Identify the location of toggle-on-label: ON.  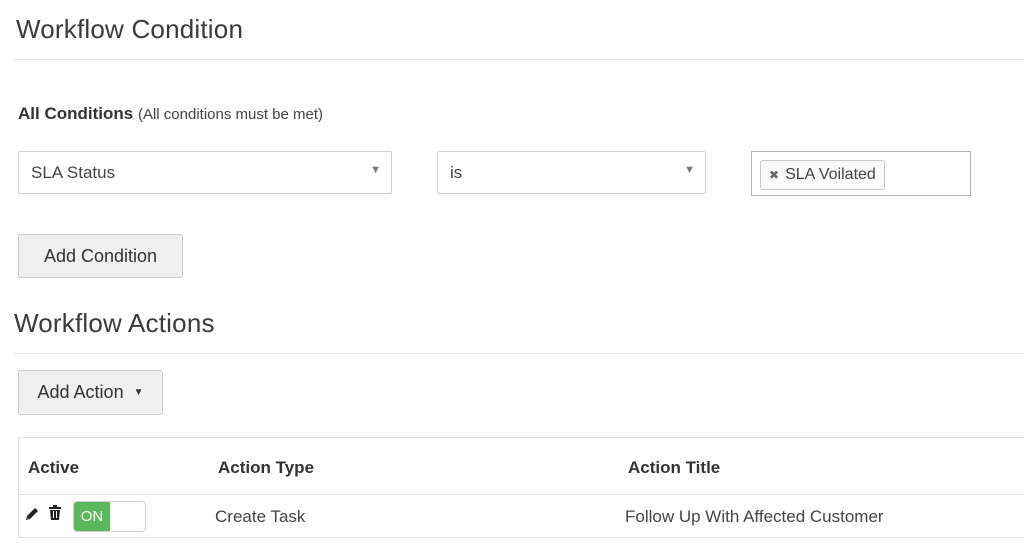
(92, 516).